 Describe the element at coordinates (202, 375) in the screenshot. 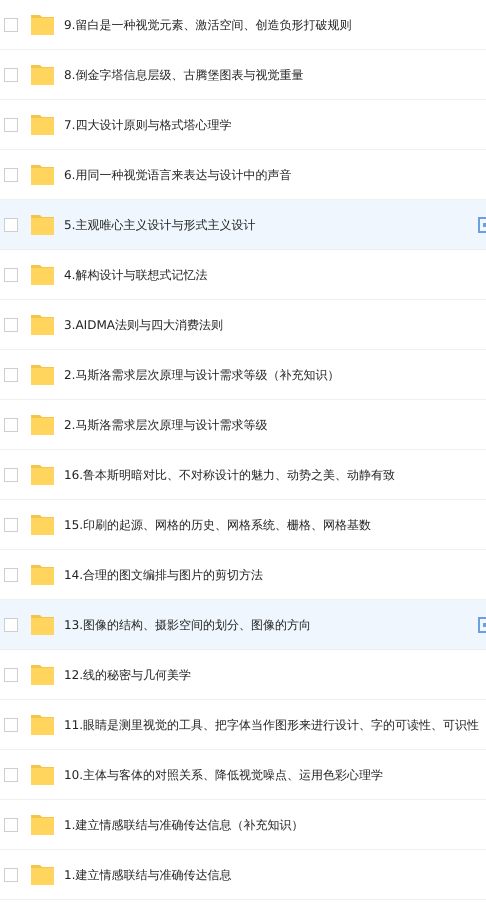

I see `folder-name: 2.马斯洛需求层次原理与设计需求等级（补充知识）` at that location.